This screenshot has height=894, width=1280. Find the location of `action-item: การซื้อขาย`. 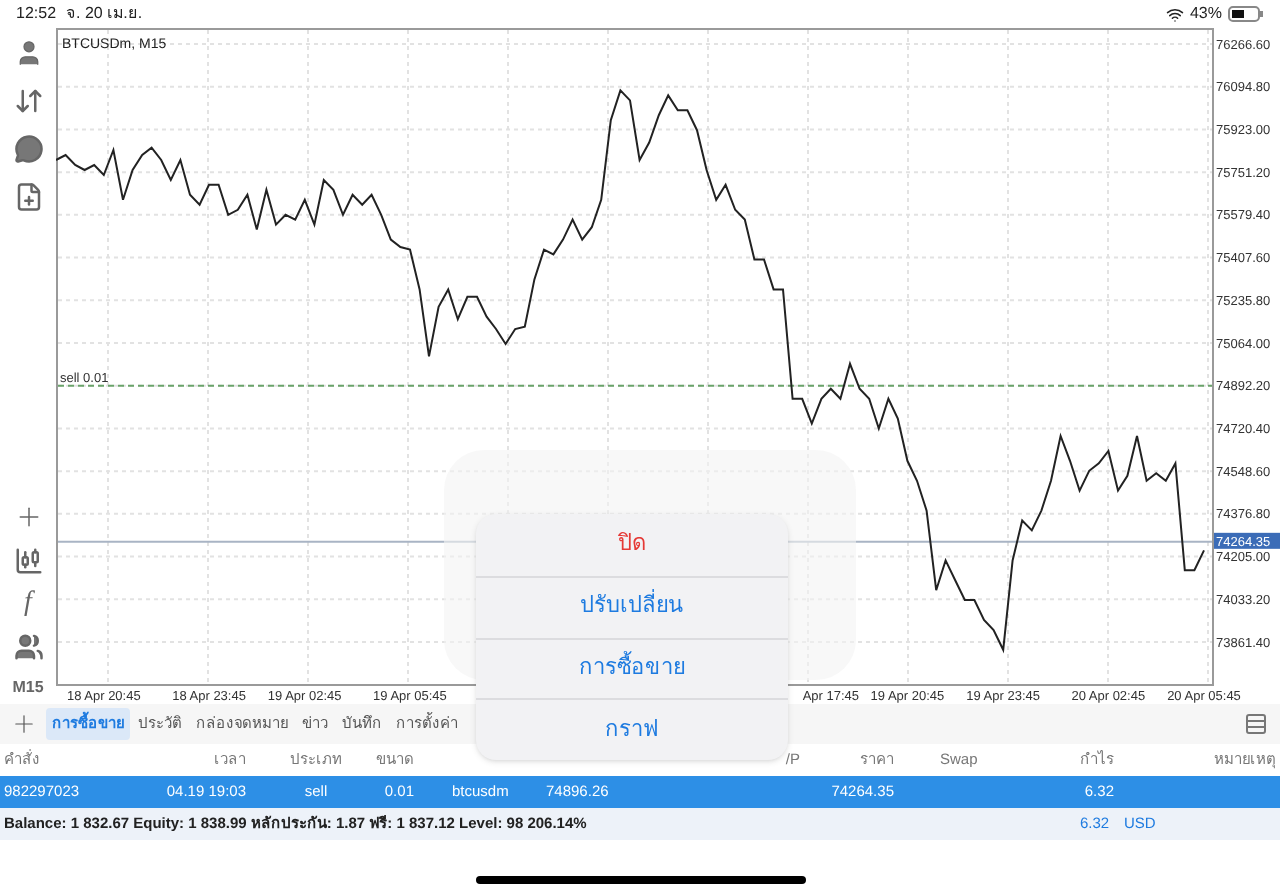

action-item: การซื้อขาย is located at coordinates (632, 668).